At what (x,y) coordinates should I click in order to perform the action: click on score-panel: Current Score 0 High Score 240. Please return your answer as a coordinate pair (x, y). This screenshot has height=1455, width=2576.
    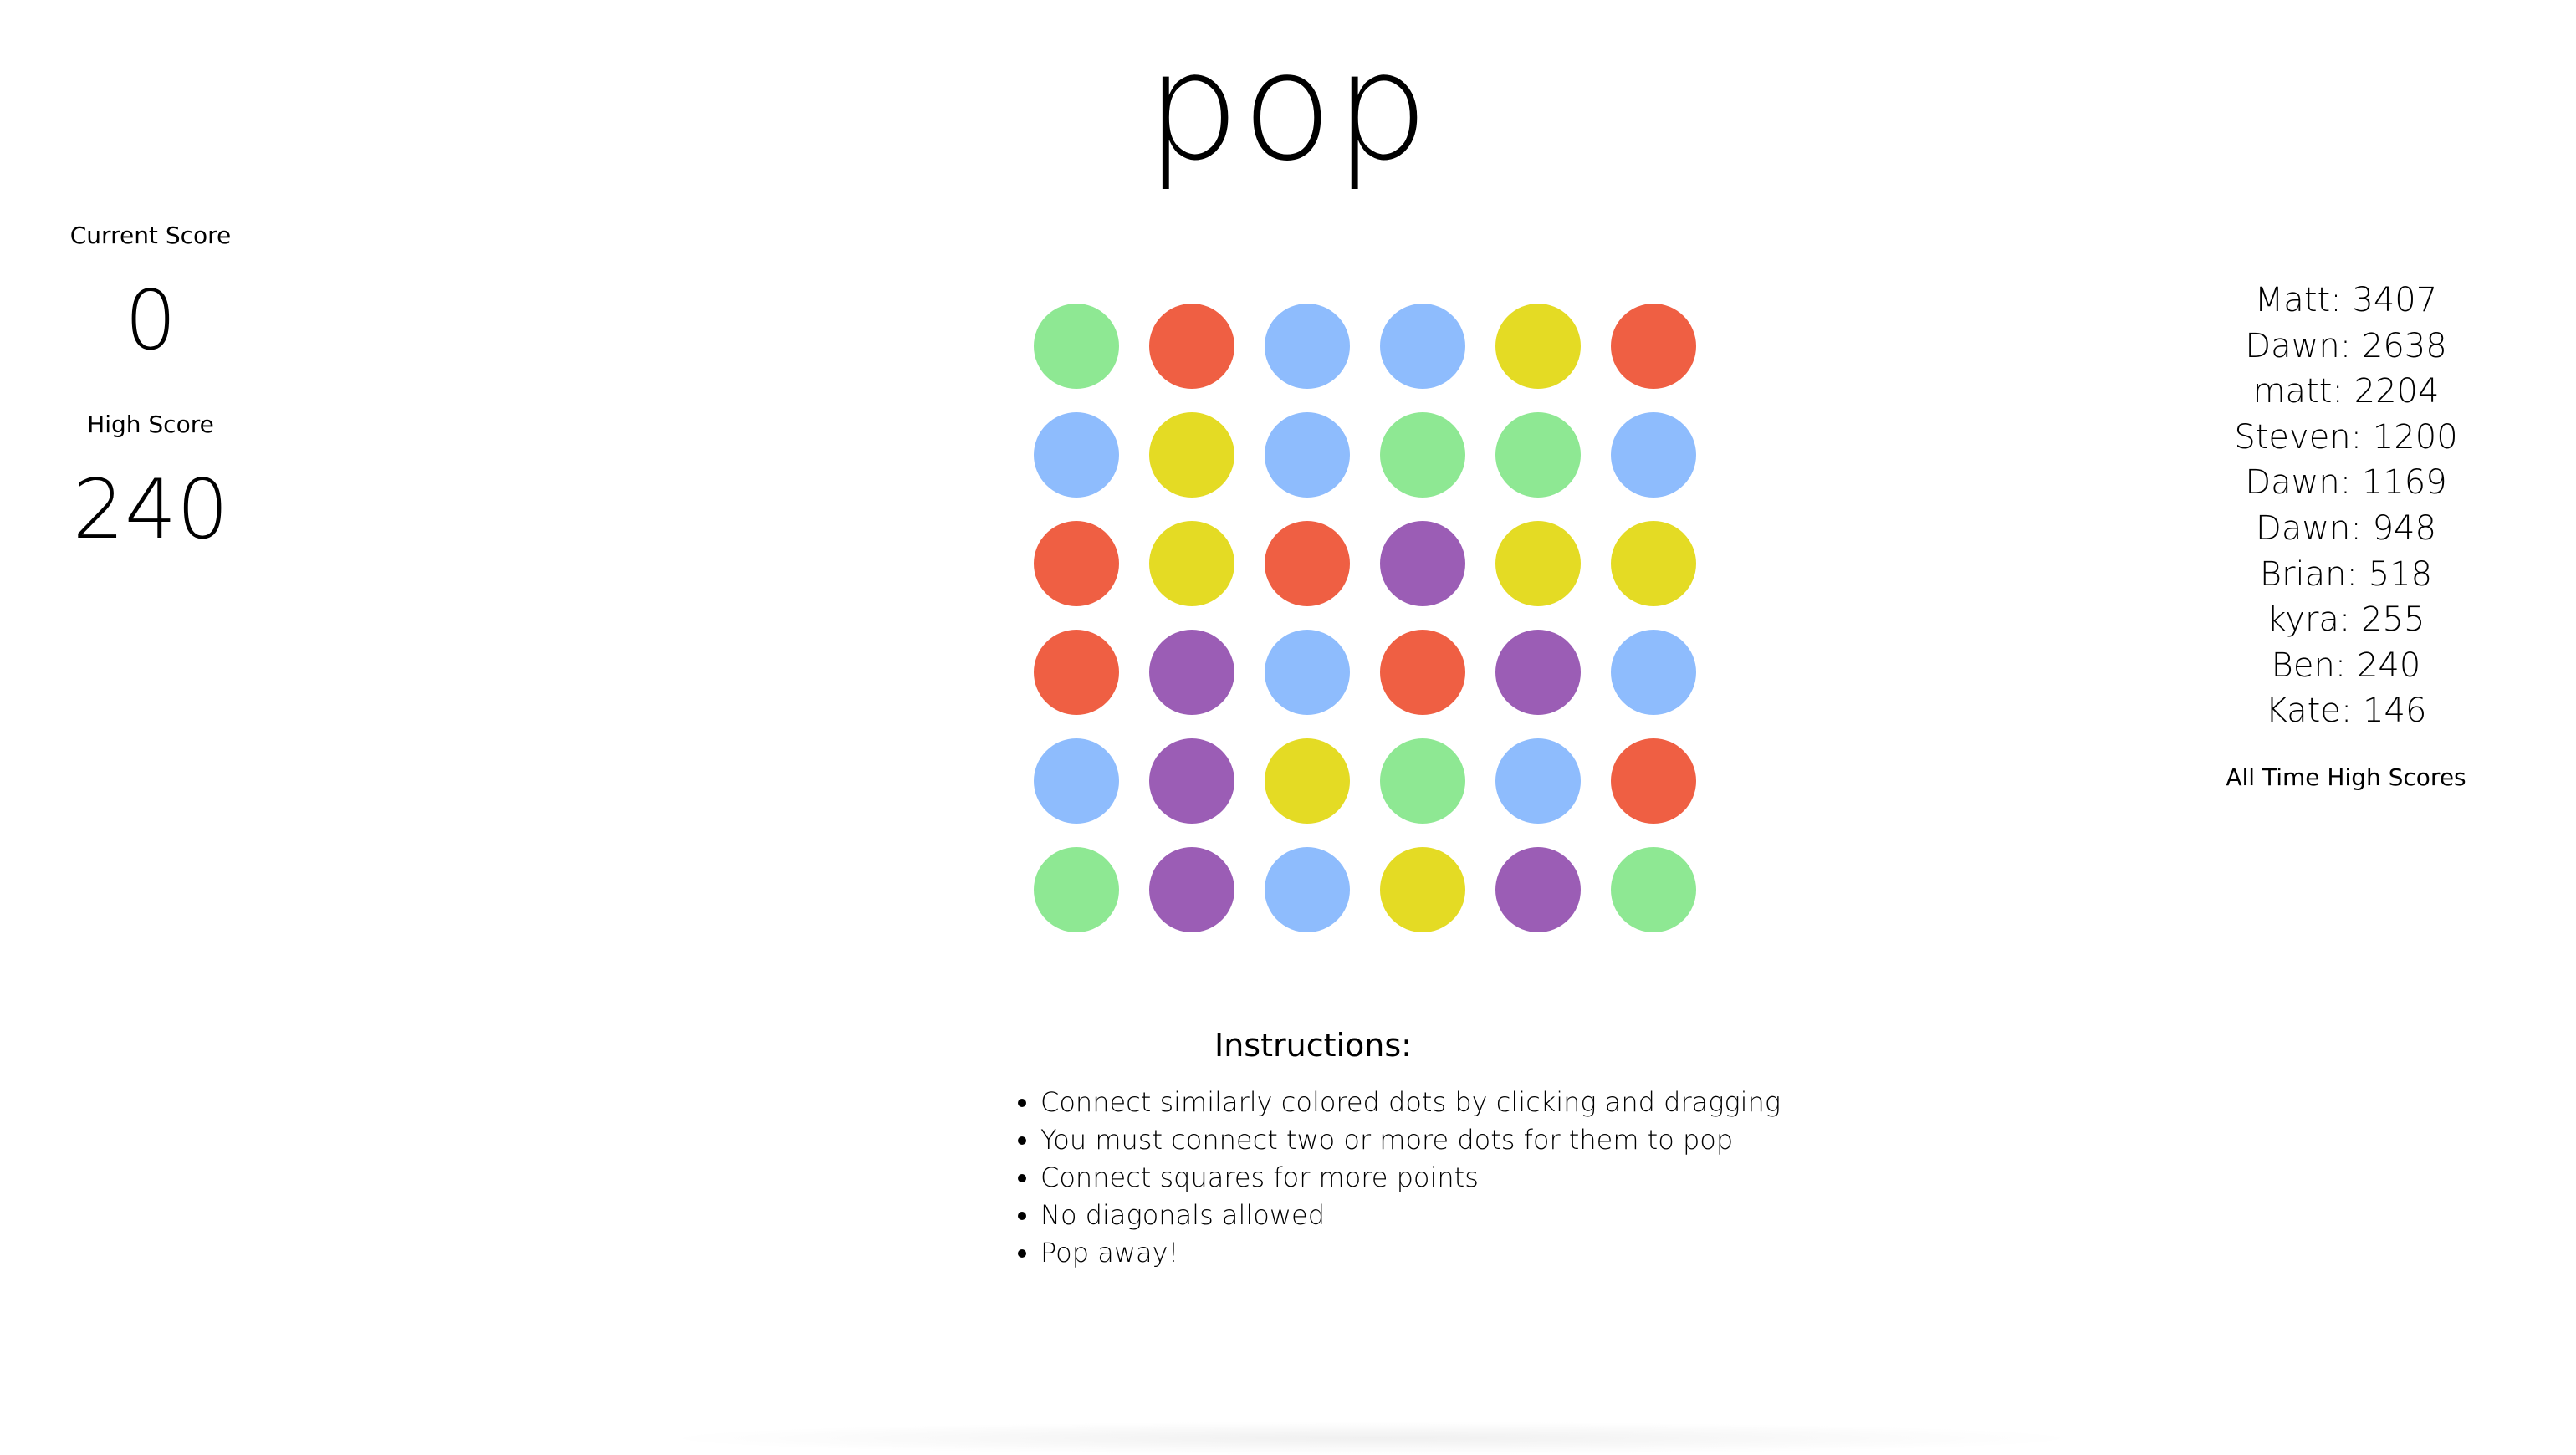
    Looking at the image, I should click on (150, 389).